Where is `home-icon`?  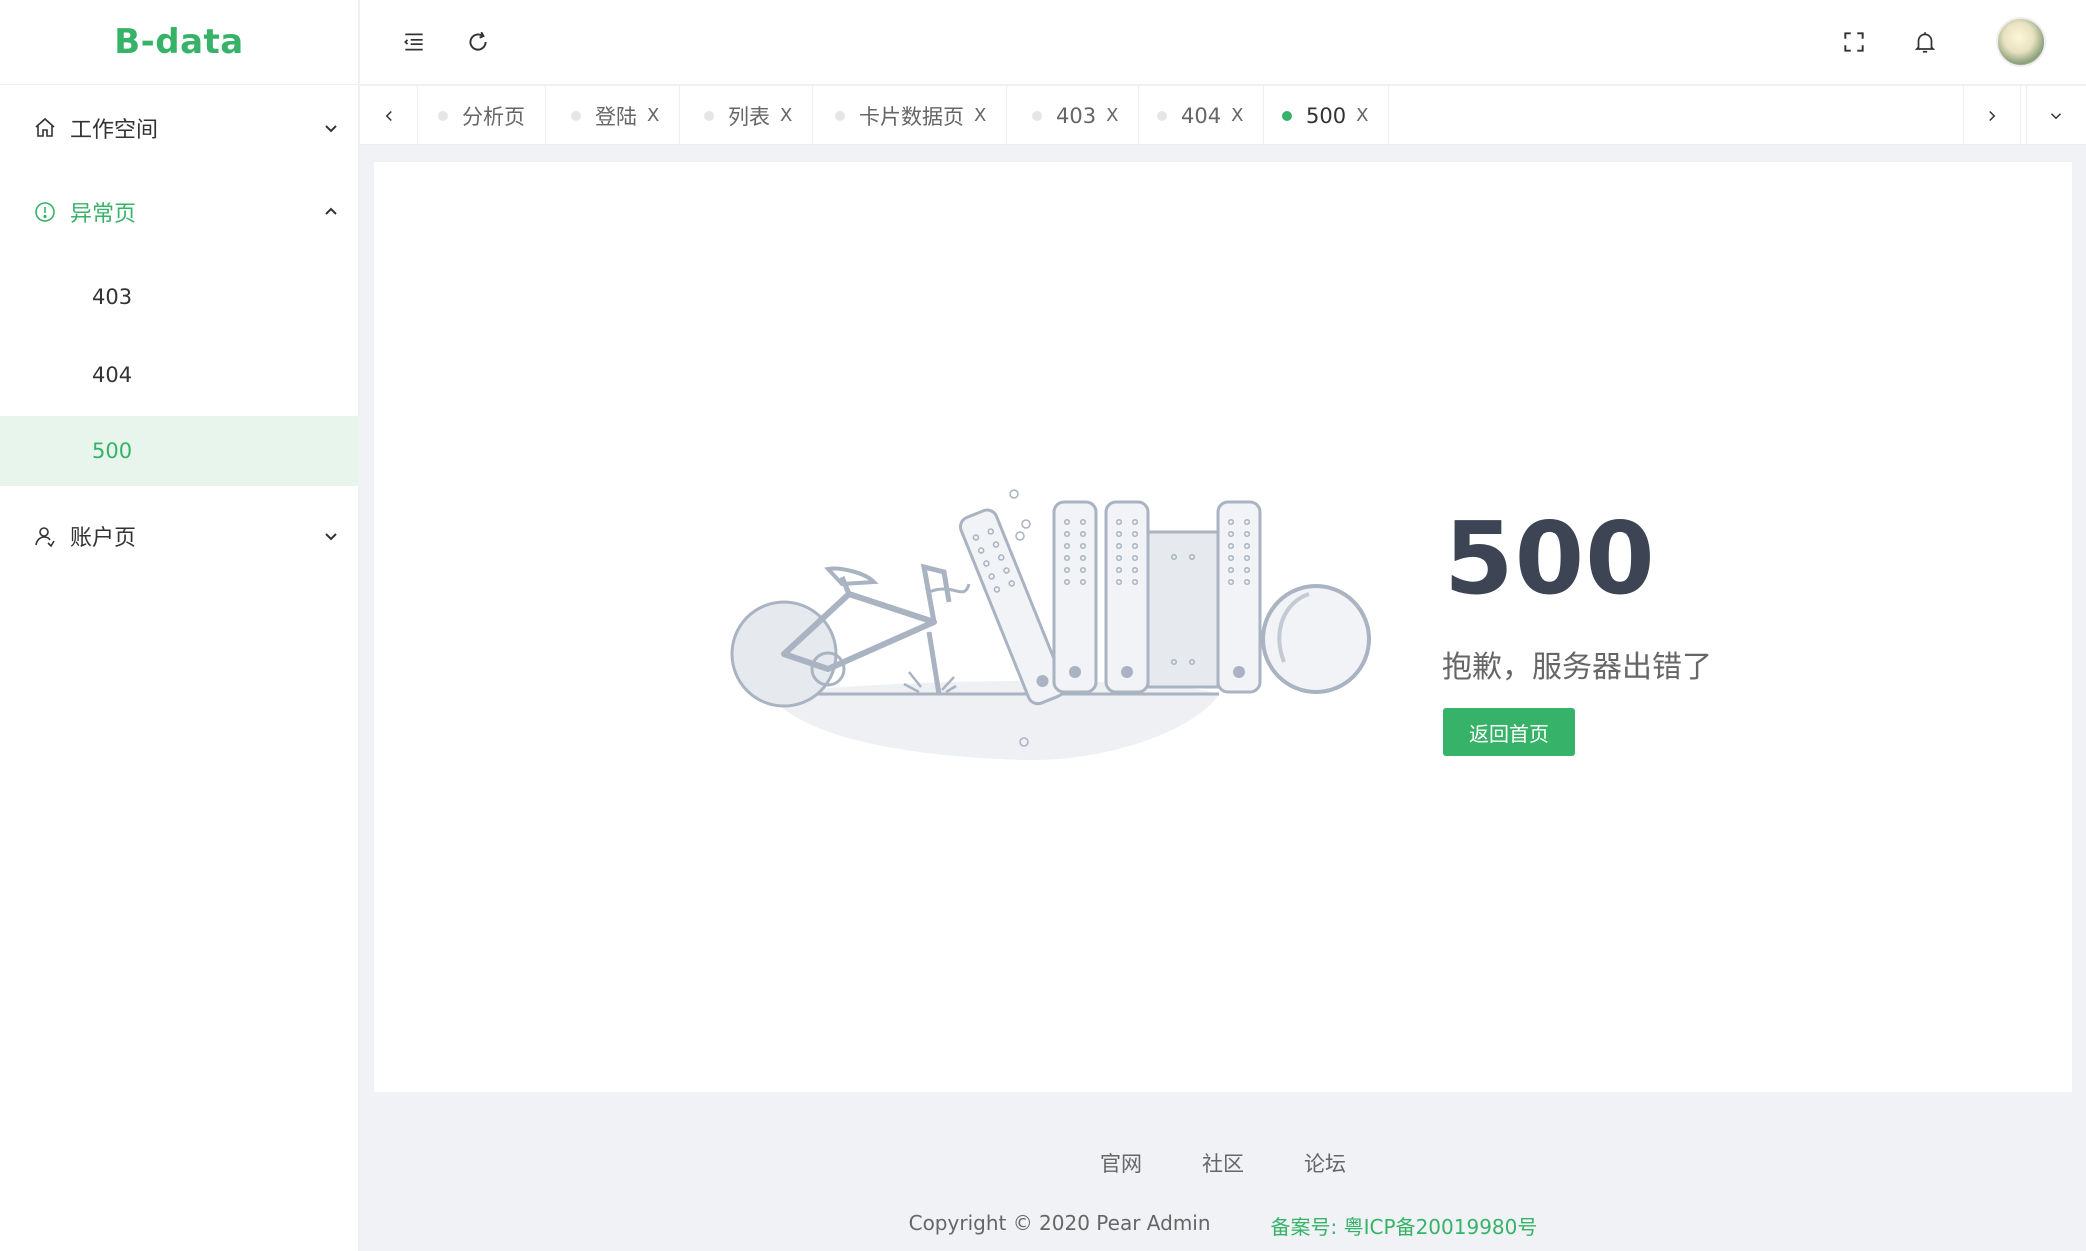 home-icon is located at coordinates (45, 128).